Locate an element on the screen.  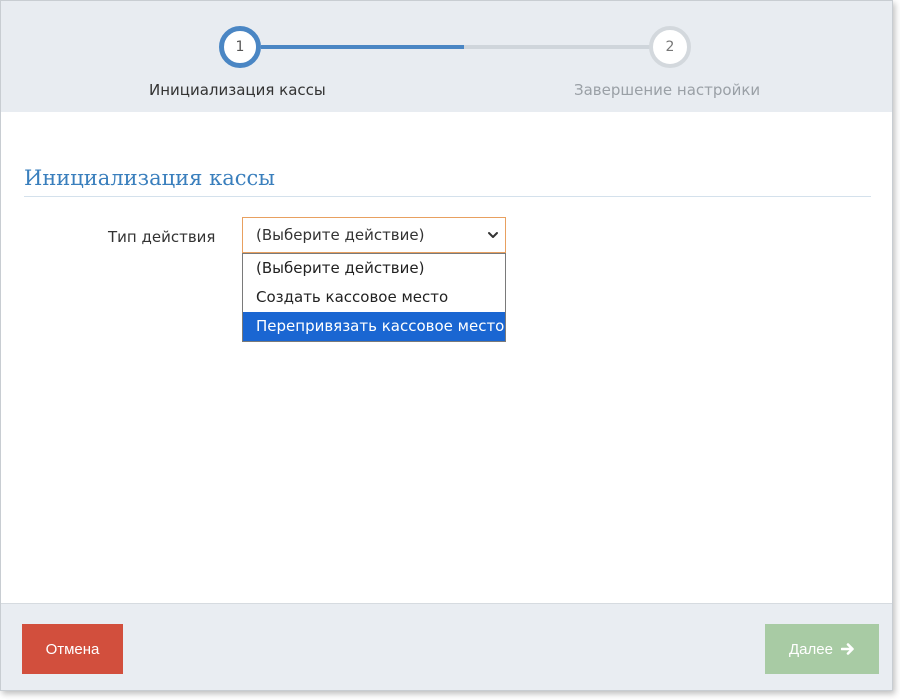
arrow-right-icon is located at coordinates (847, 649).